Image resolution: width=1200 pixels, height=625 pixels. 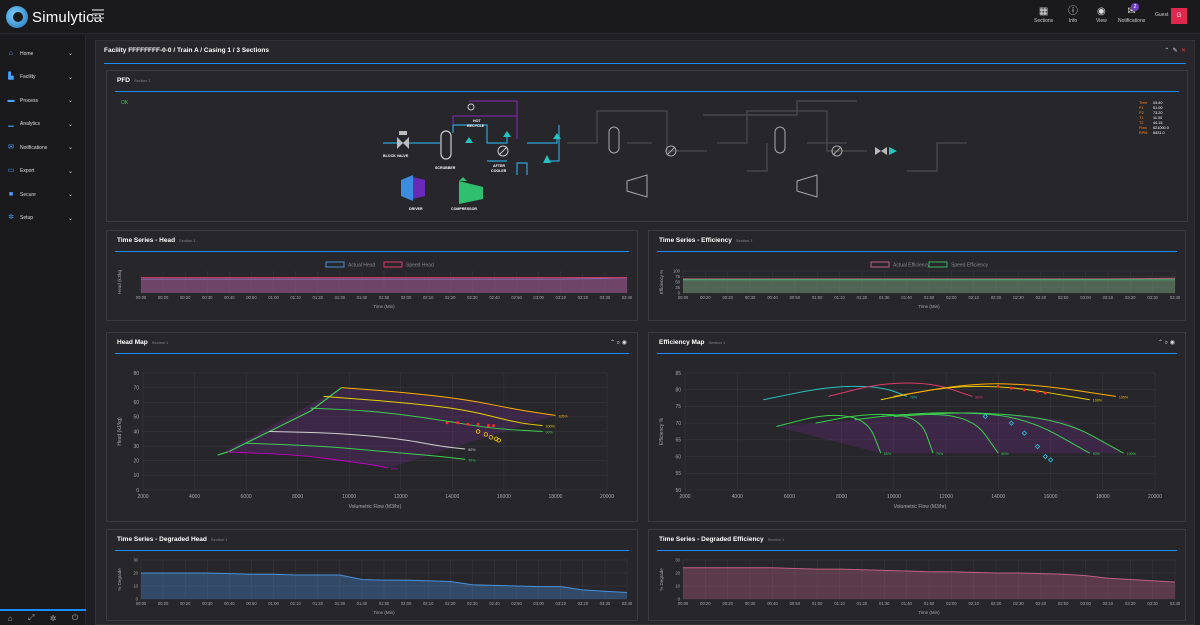 What do you see at coordinates (53, 618) in the screenshot?
I see `gear-icon: ✲` at bounding box center [53, 618].